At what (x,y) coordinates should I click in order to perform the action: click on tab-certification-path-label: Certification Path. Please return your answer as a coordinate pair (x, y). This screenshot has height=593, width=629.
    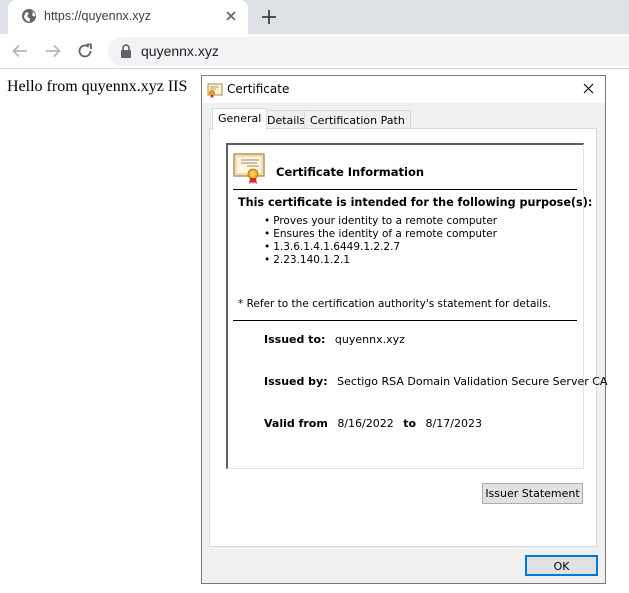
    Looking at the image, I should click on (357, 120).